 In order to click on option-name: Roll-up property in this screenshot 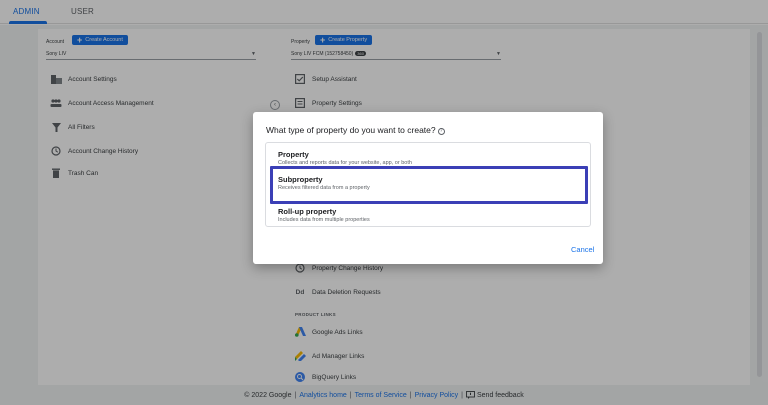, I will do `click(307, 211)`.